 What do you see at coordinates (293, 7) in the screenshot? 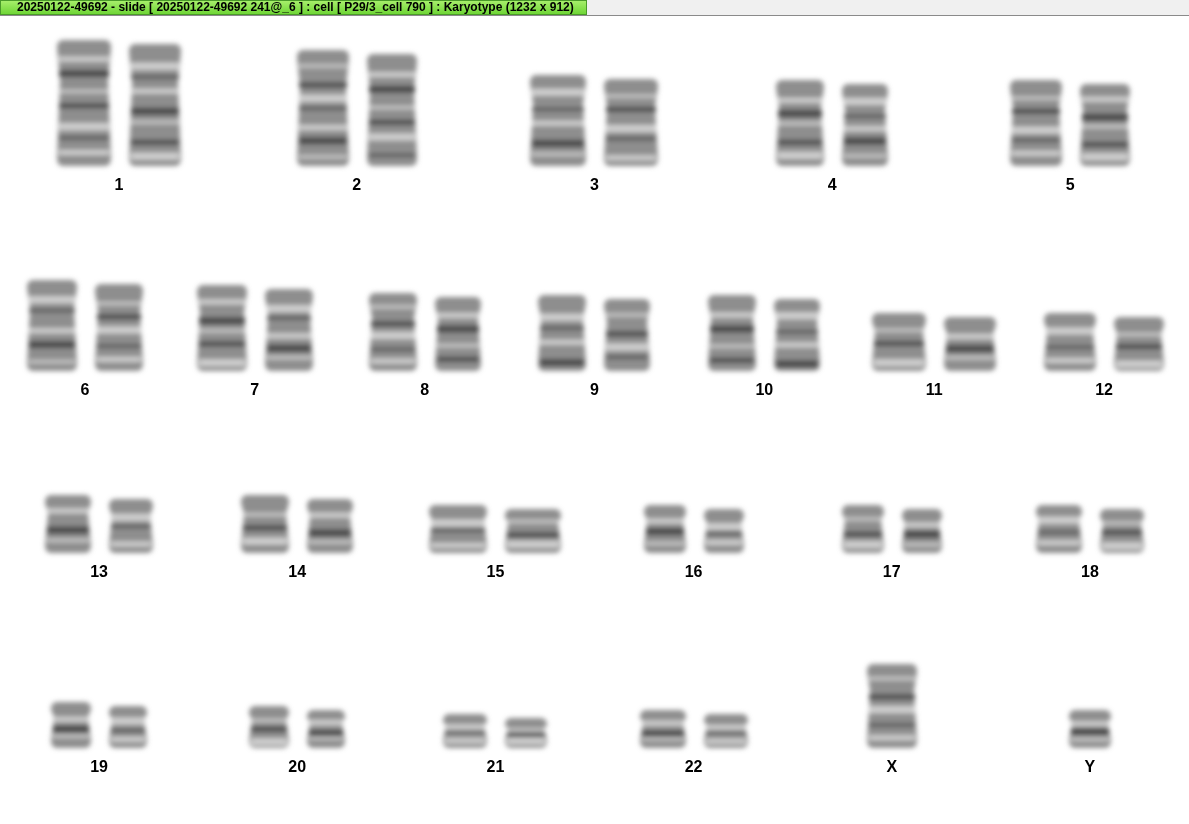
I see `window-title: 20250122-49692 - slide [ 20250122-49692 241@_6 ] : cell [ P29/3_cell 790 ] : Karyotype (1232 x 912)` at bounding box center [293, 7].